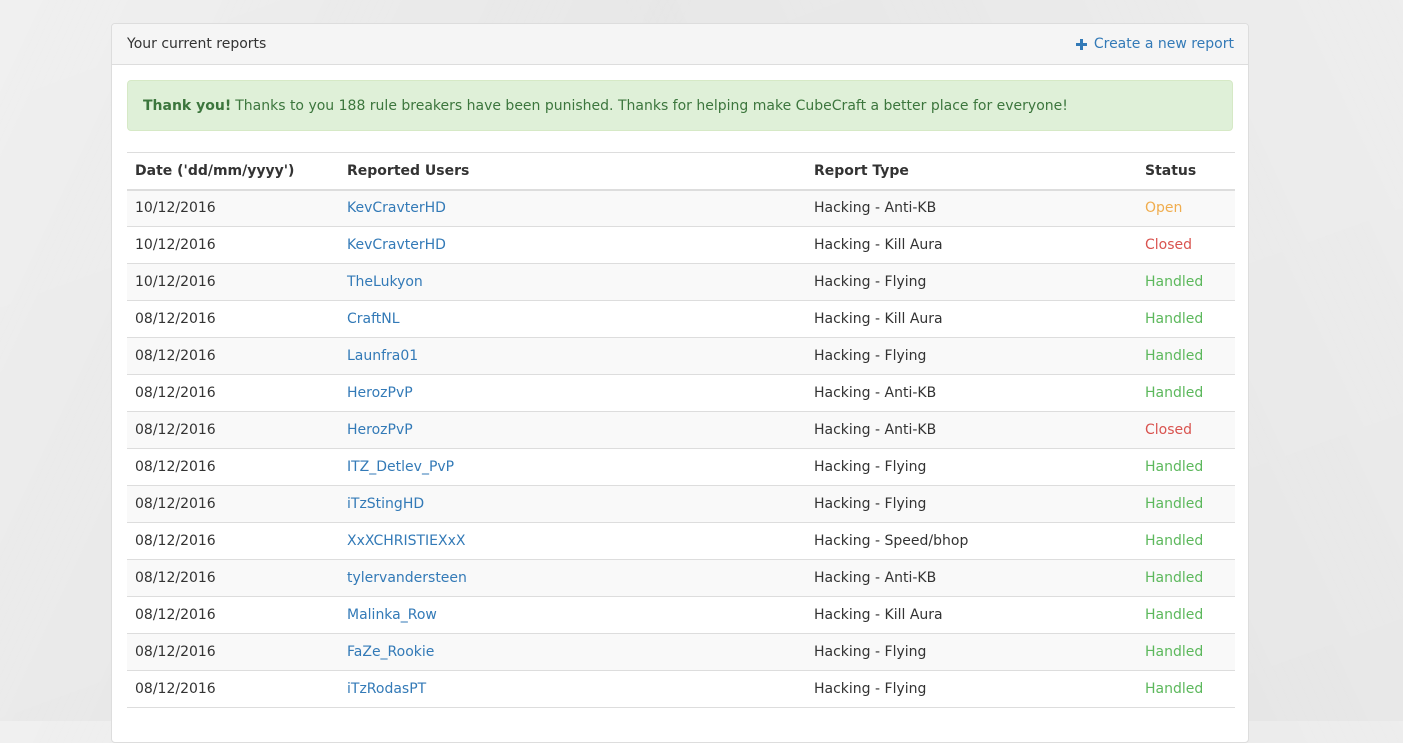 The width and height of the screenshot is (1403, 743). I want to click on reported-user-cell: CraftNL, so click(572, 319).